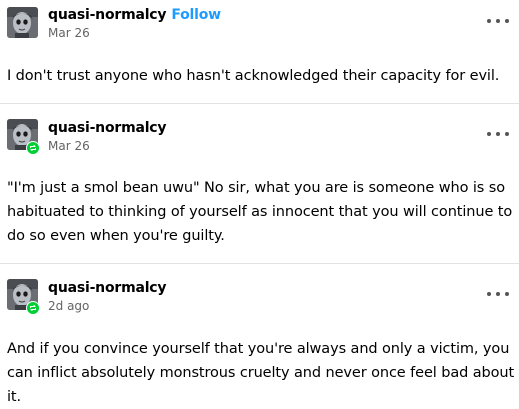 Image resolution: width=519 pixels, height=409 pixels. I want to click on follow-button: Follow, so click(196, 15).